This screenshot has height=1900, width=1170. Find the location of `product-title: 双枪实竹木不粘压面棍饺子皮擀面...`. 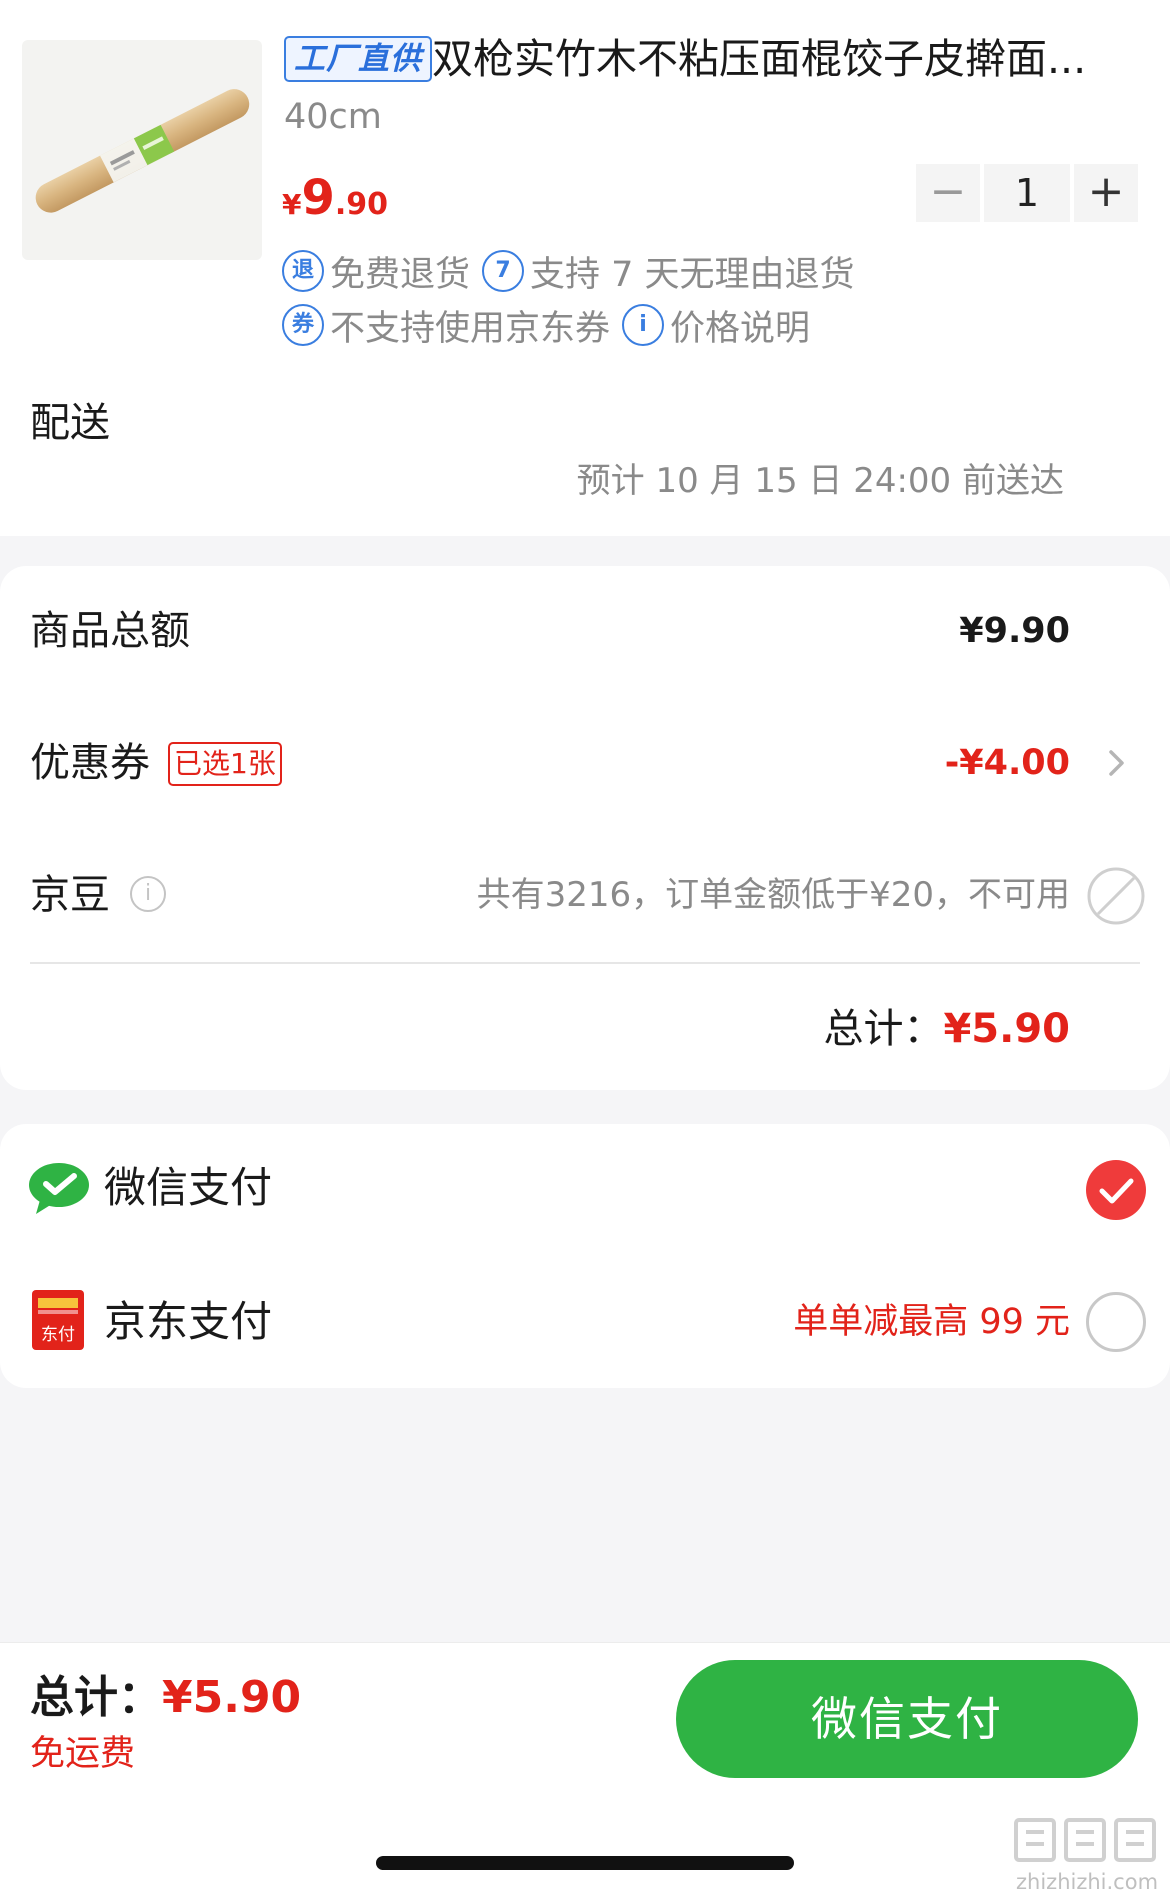

product-title: 双枪实竹木不粘压面棍饺子皮擀面... is located at coordinates (775, 59).